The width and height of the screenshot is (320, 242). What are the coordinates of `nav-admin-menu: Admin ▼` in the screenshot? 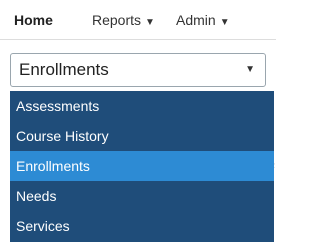 It's located at (203, 20).